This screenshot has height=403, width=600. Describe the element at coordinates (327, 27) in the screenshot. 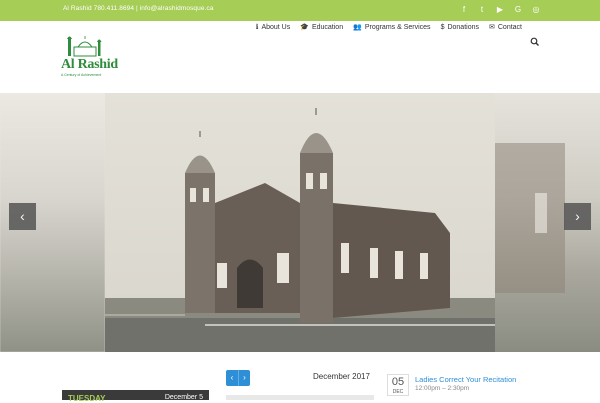

I see `nav-label: Education` at that location.